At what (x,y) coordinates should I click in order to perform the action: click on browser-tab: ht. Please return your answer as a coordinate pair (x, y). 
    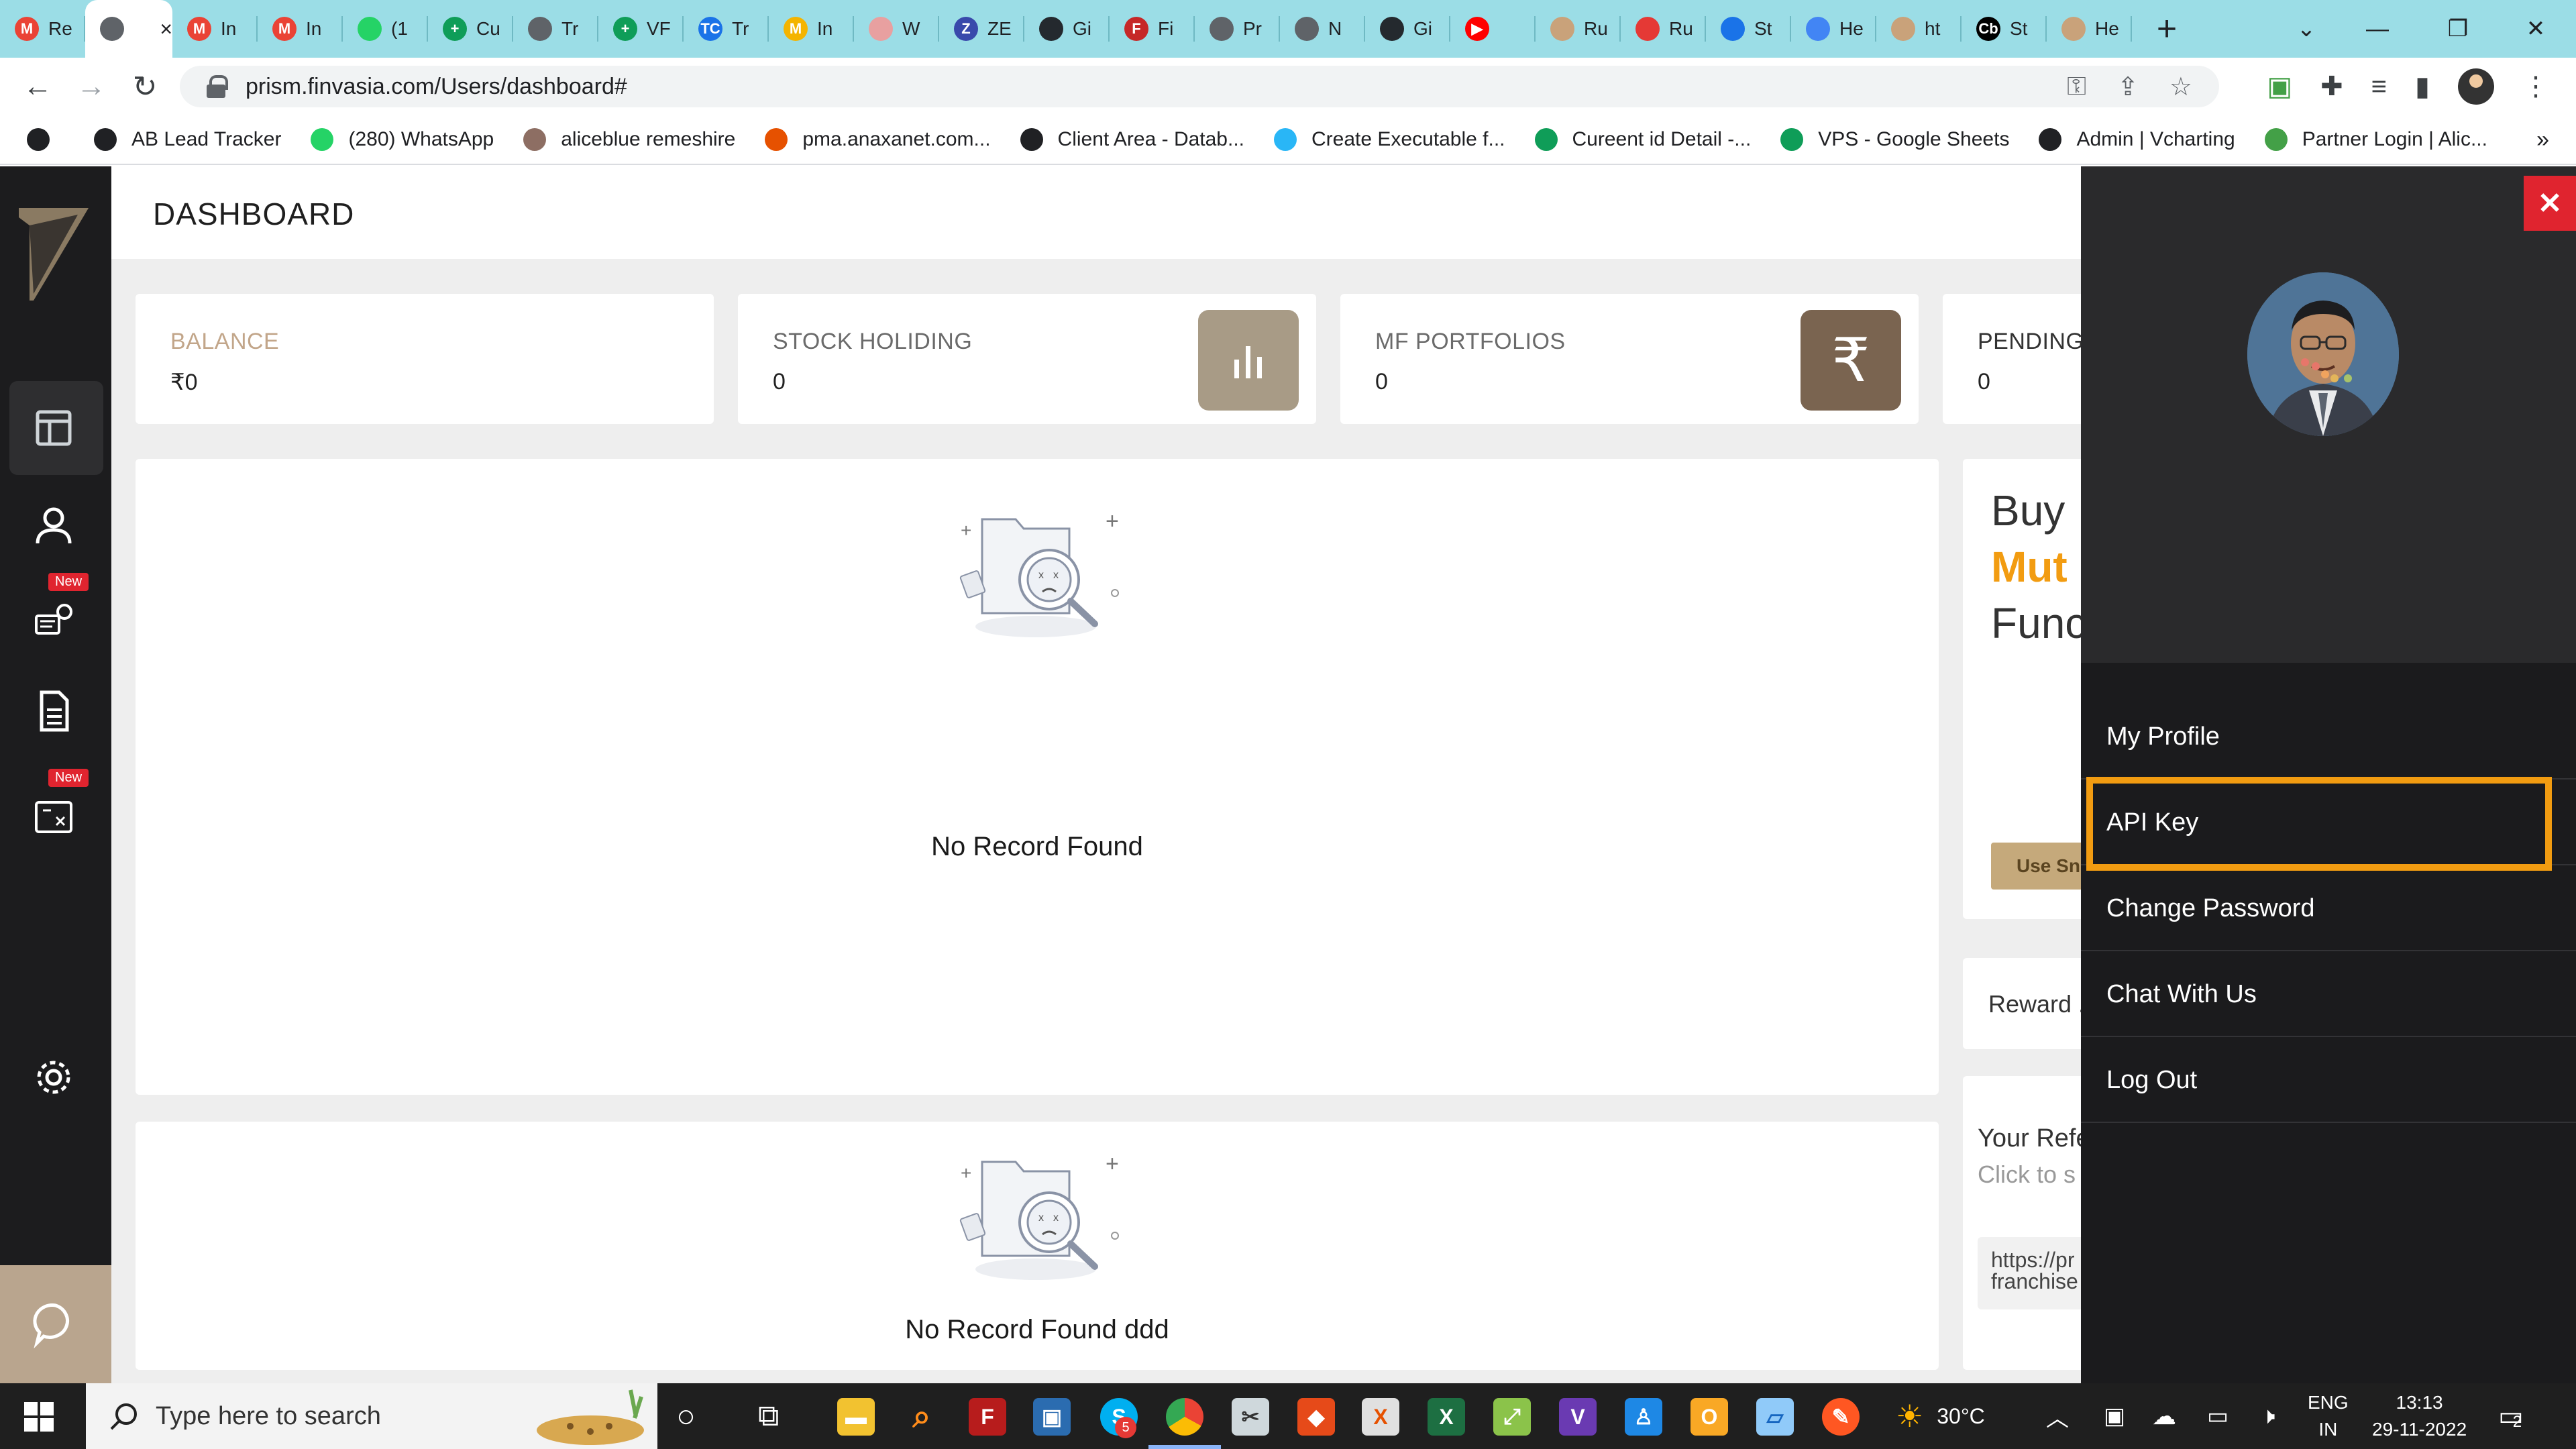
    Looking at the image, I should click on (1919, 29).